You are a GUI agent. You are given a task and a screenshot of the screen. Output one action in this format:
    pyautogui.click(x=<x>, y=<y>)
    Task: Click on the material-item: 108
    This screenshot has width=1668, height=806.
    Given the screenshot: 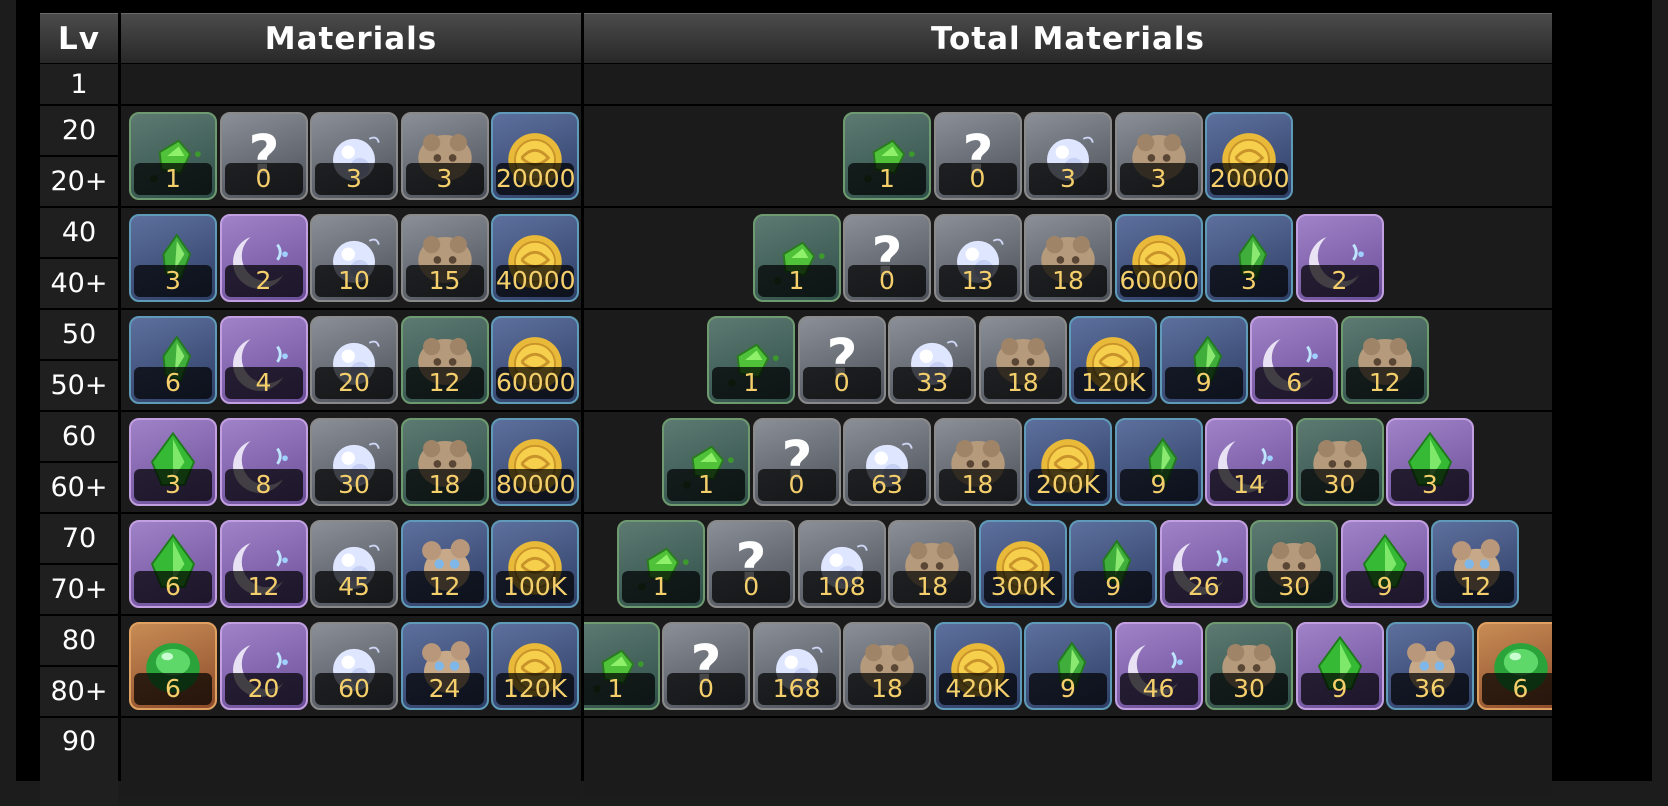 What is the action you would take?
    pyautogui.click(x=841, y=564)
    